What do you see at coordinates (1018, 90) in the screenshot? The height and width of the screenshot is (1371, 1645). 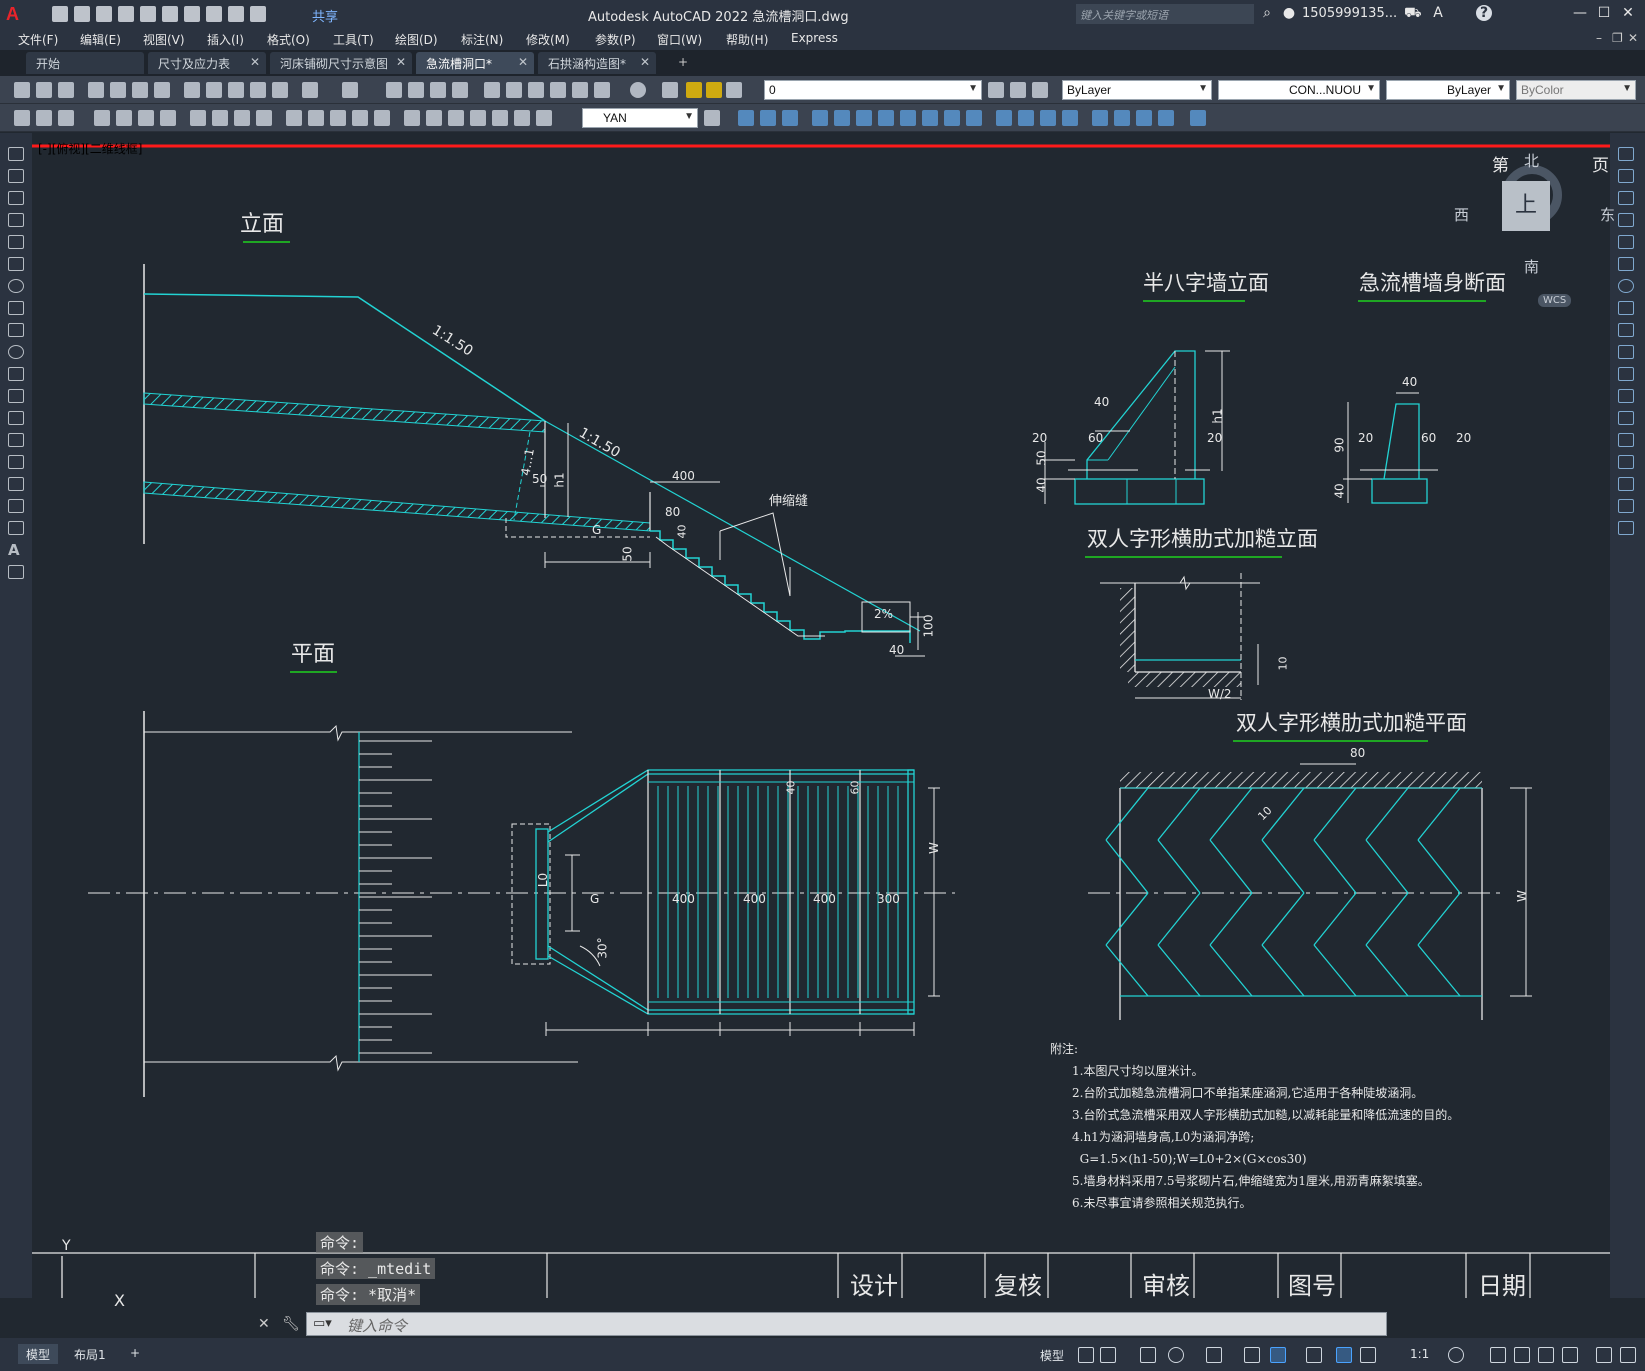 I see `layer-previous-icon` at bounding box center [1018, 90].